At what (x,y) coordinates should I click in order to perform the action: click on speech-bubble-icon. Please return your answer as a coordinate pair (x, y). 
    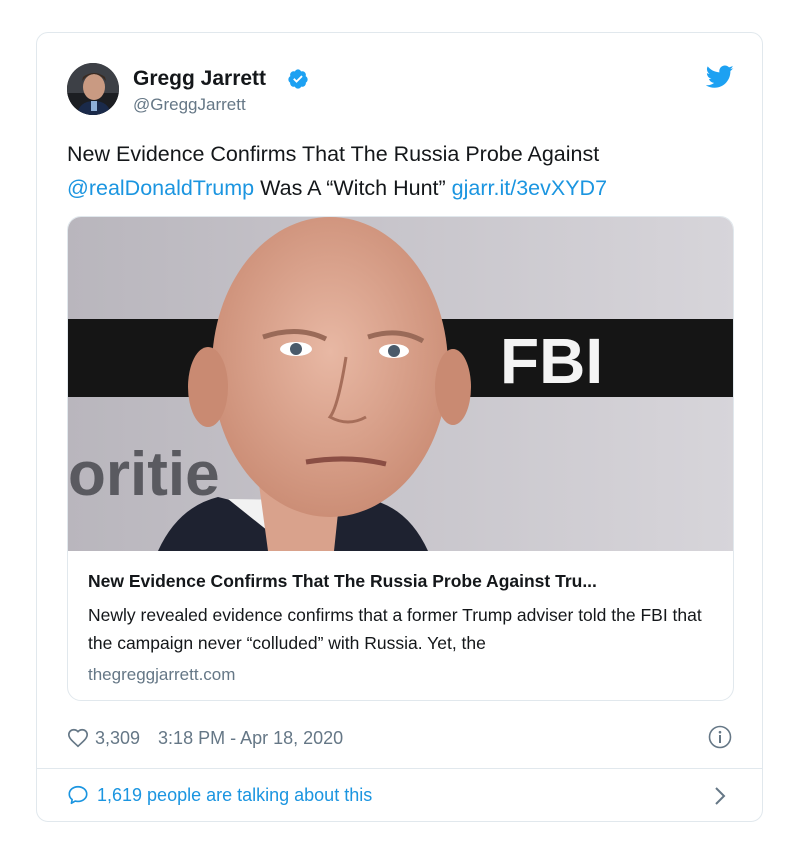
    Looking at the image, I should click on (78, 795).